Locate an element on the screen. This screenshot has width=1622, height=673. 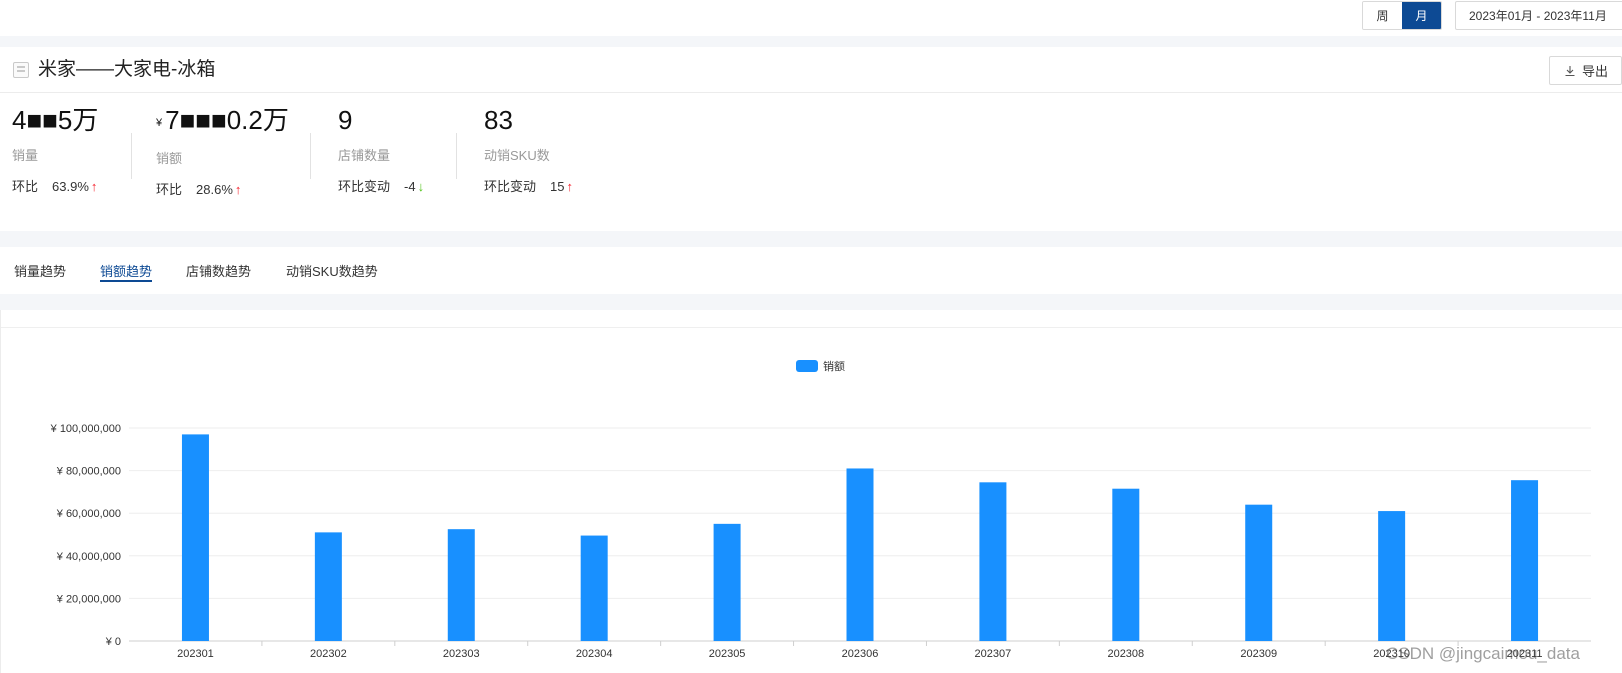
period-toggle: 周 月 is located at coordinates (1402, 15).